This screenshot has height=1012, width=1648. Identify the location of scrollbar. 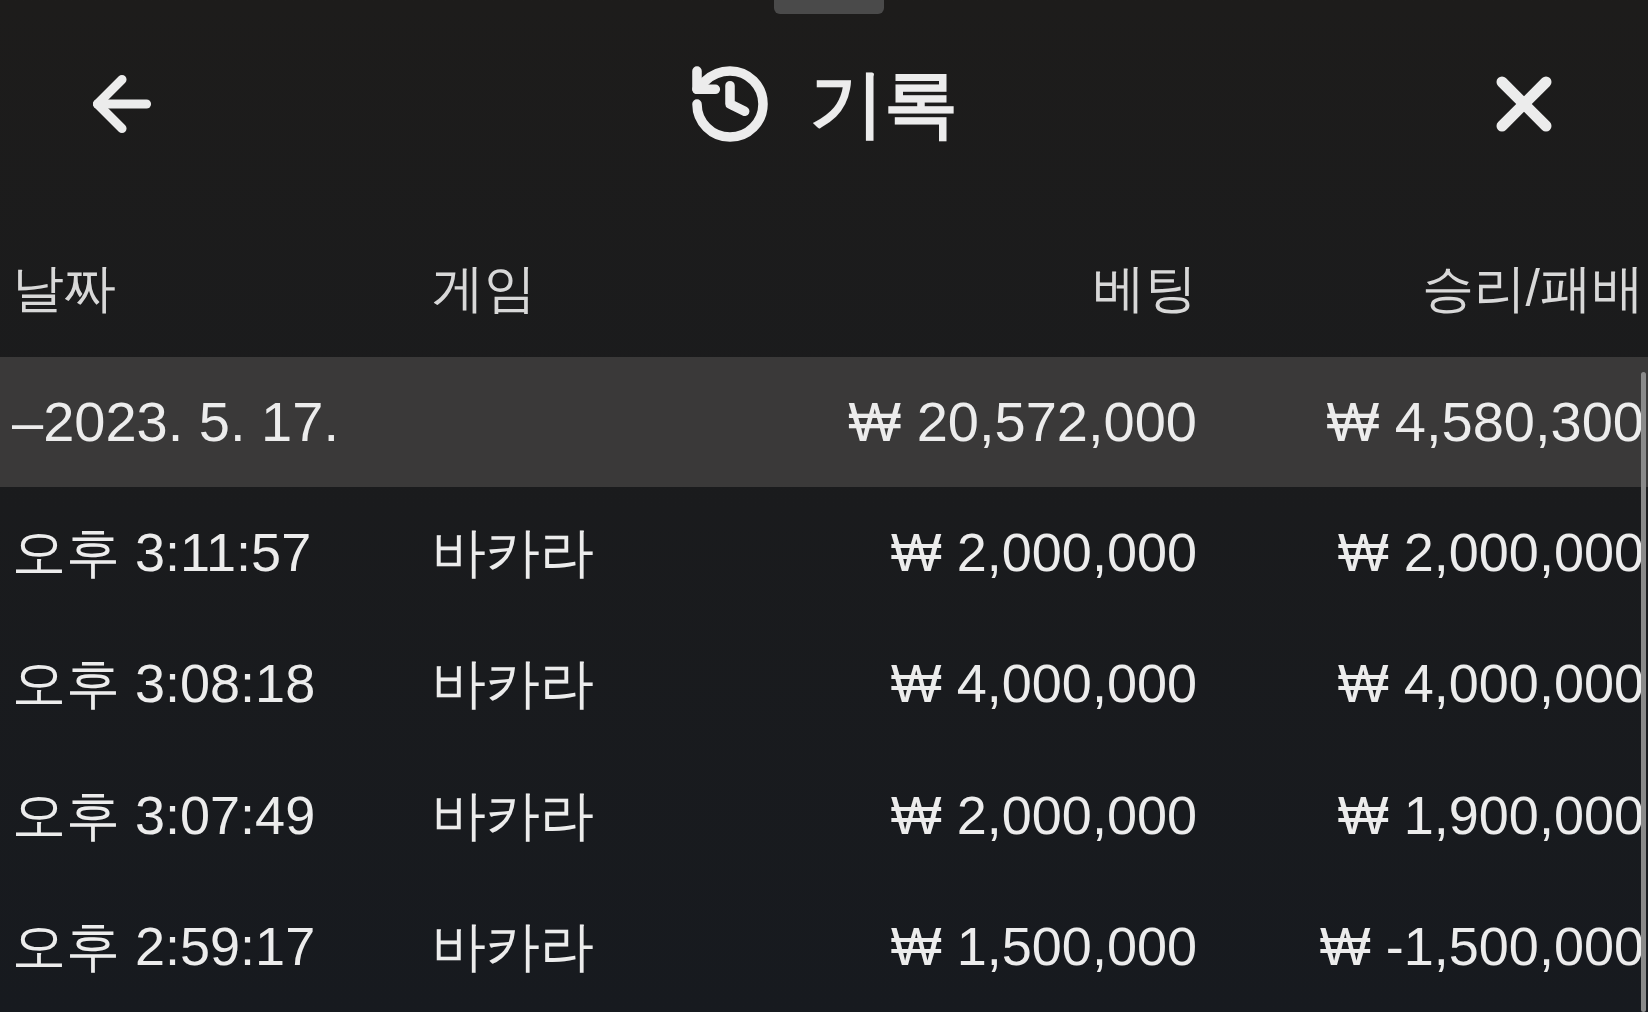
(1643, 692).